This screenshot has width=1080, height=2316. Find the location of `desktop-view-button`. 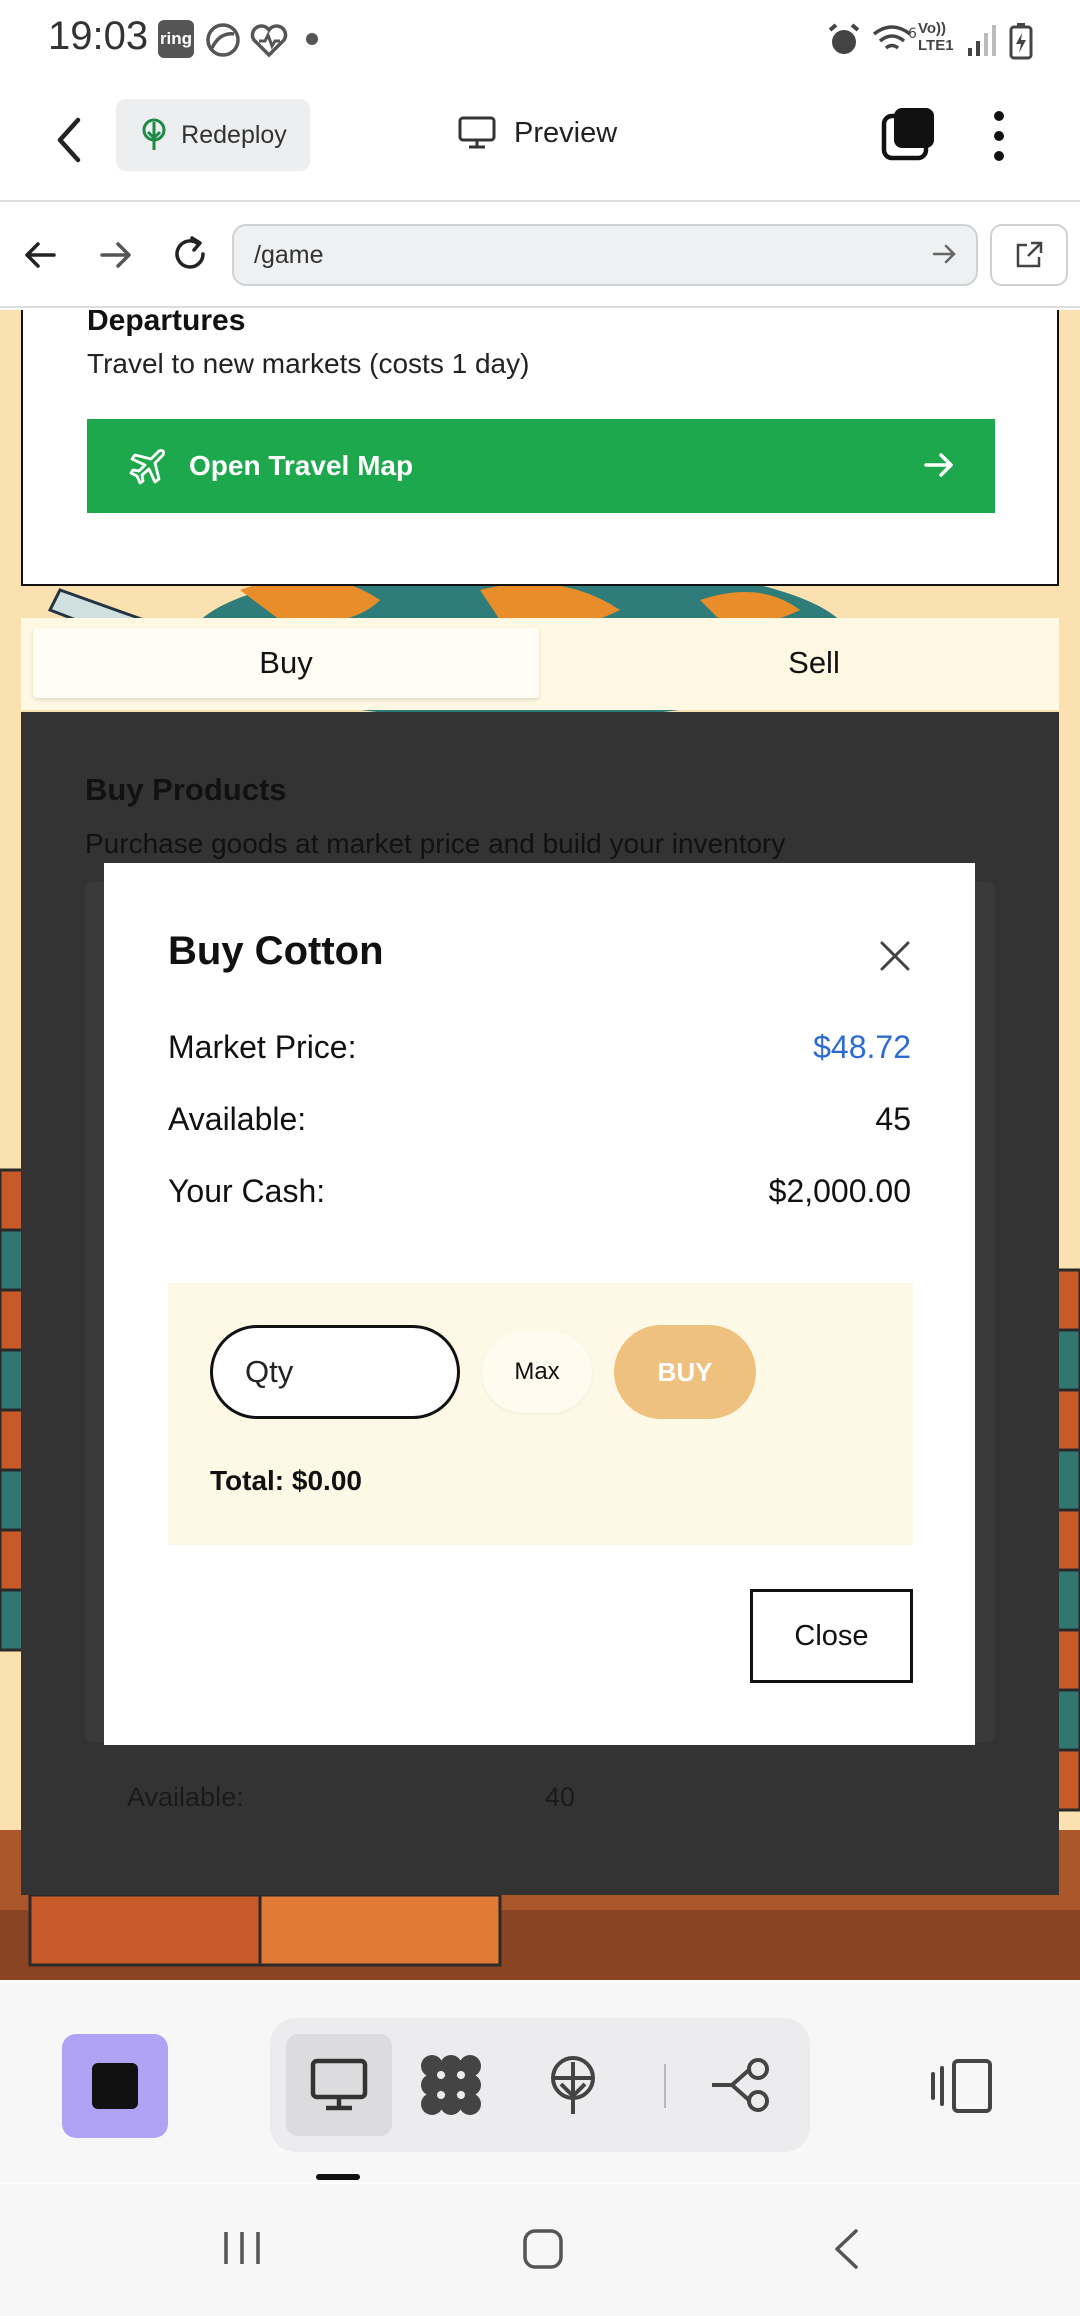

desktop-view-button is located at coordinates (339, 2085).